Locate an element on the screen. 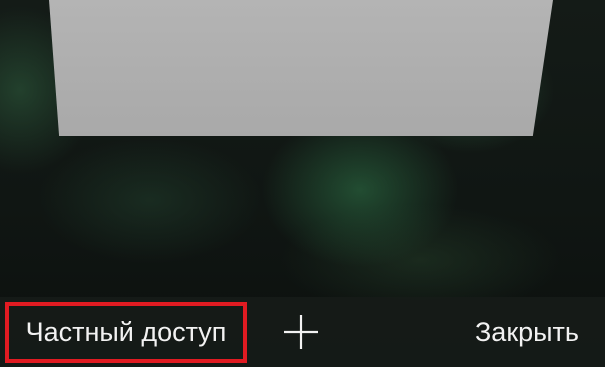 This screenshot has width=605, height=367. close-button: Закрыть is located at coordinates (527, 332).